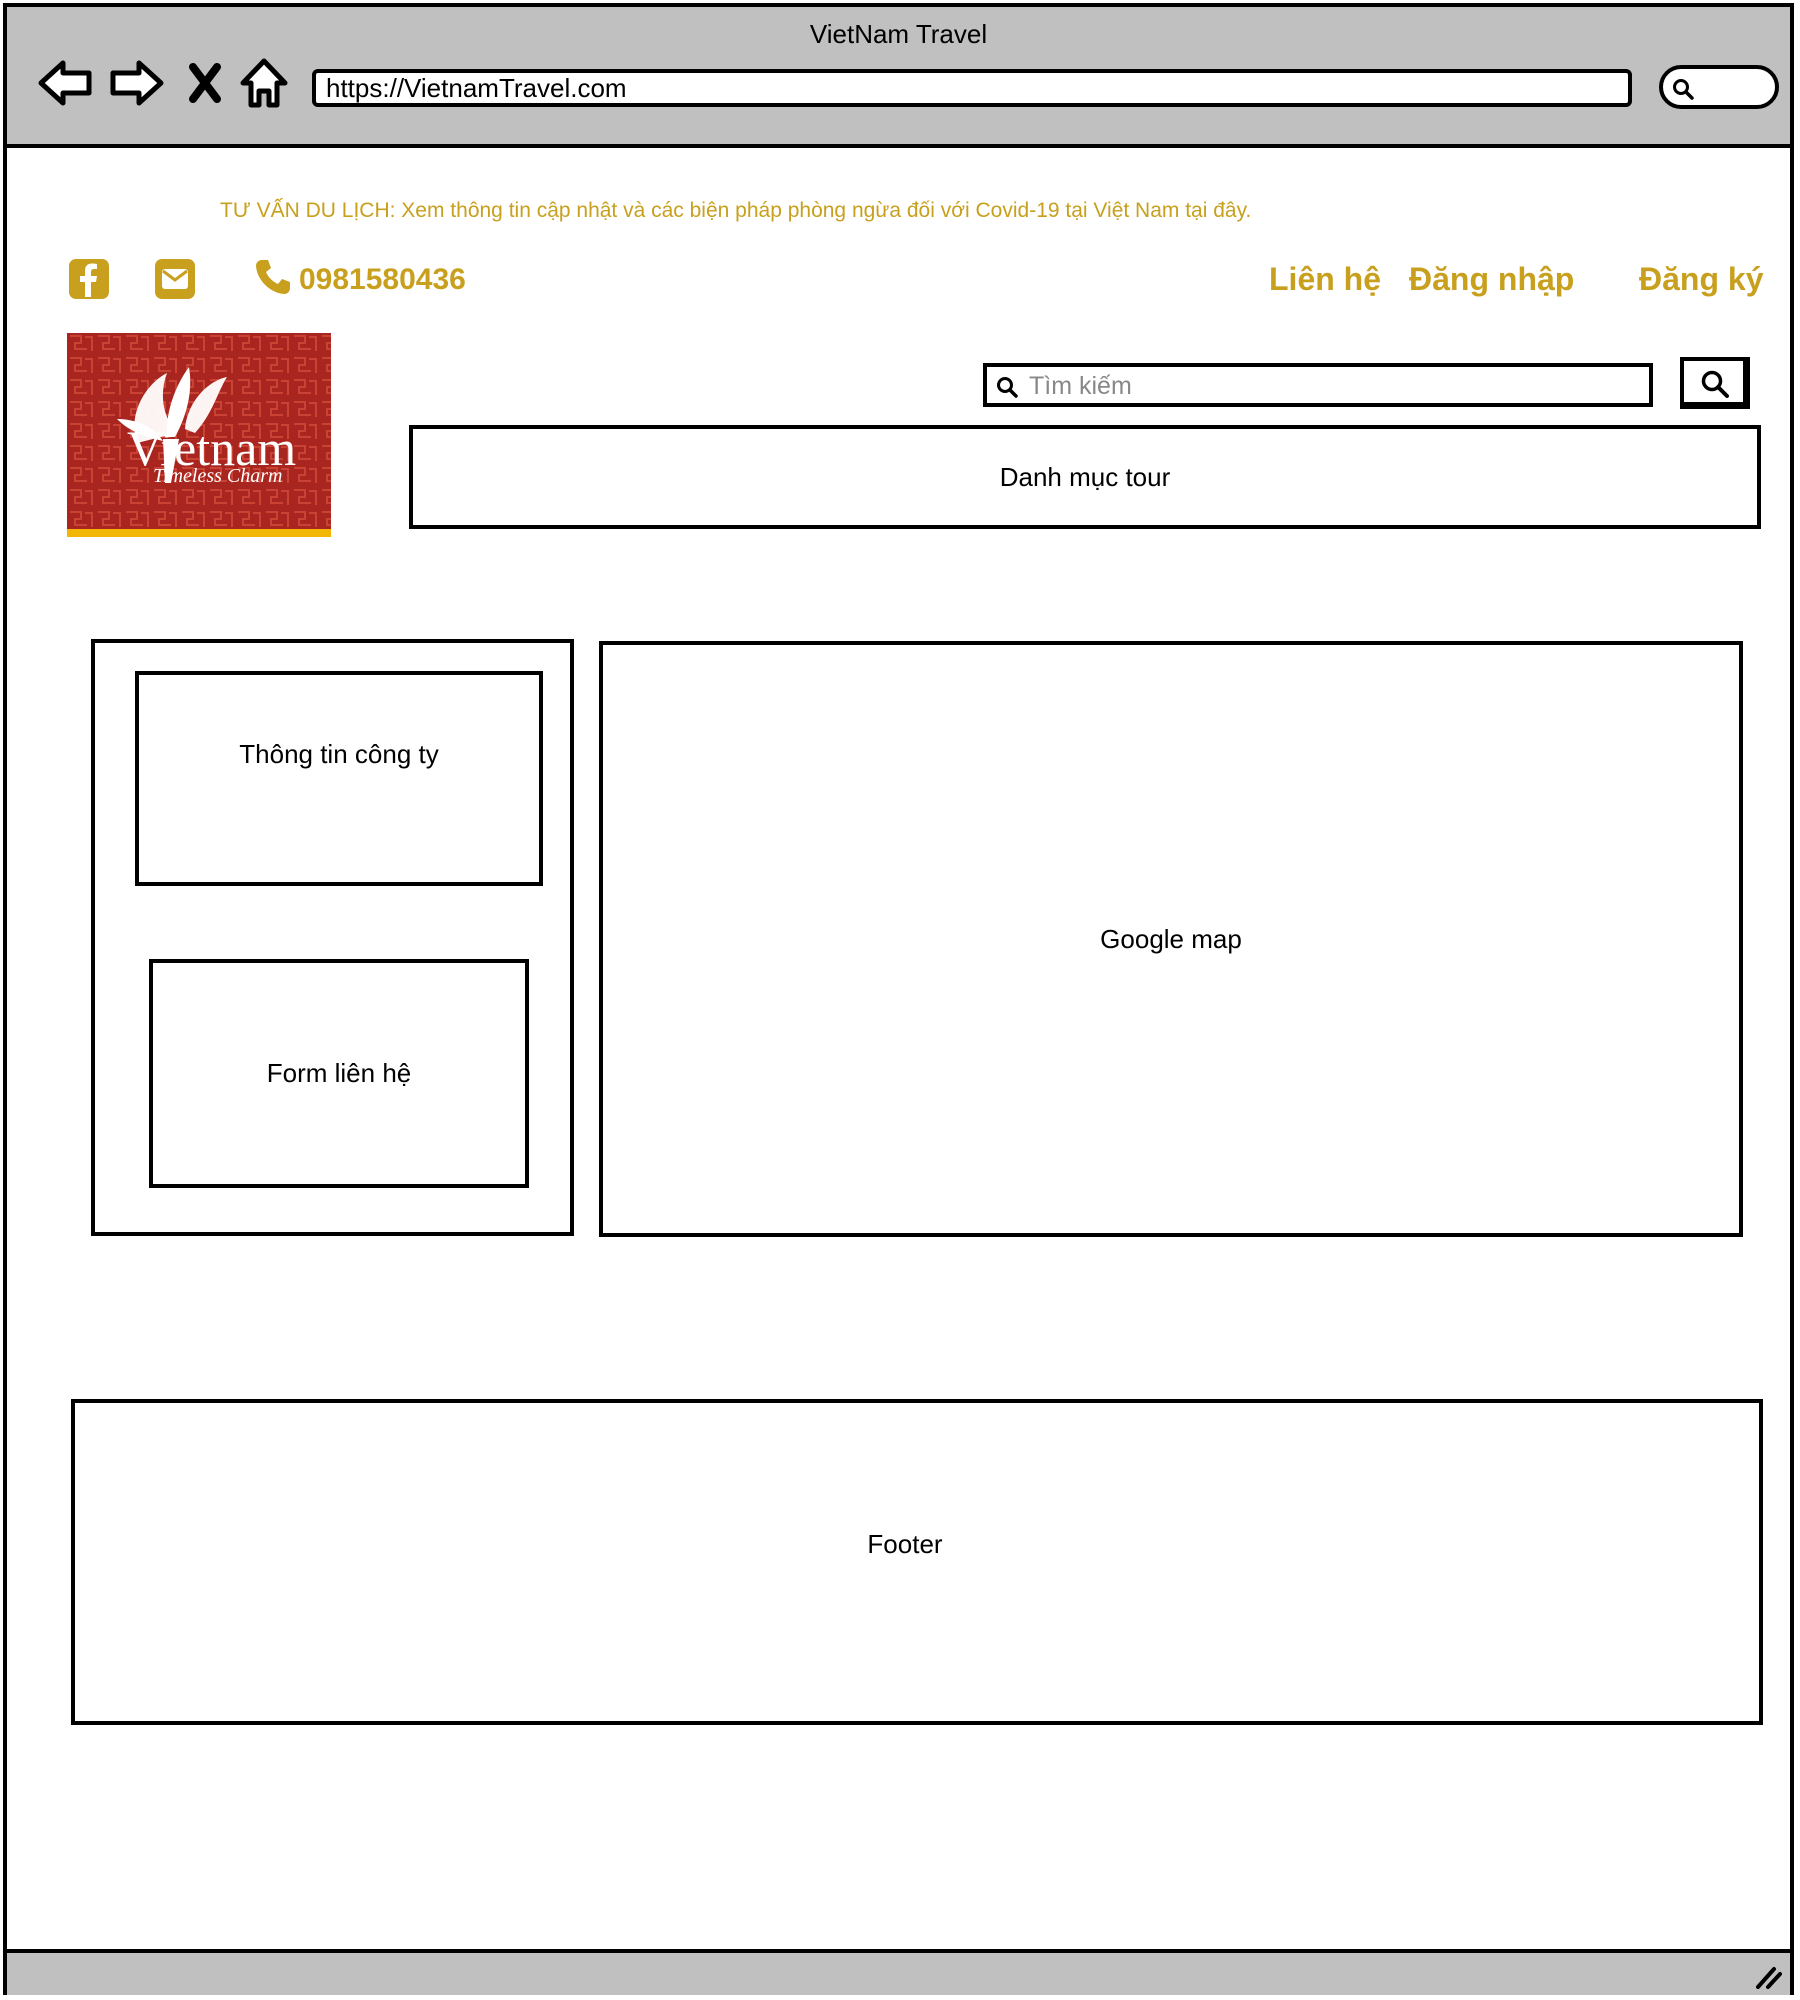  Describe the element at coordinates (264, 83) in the screenshot. I see `home-icon` at that location.